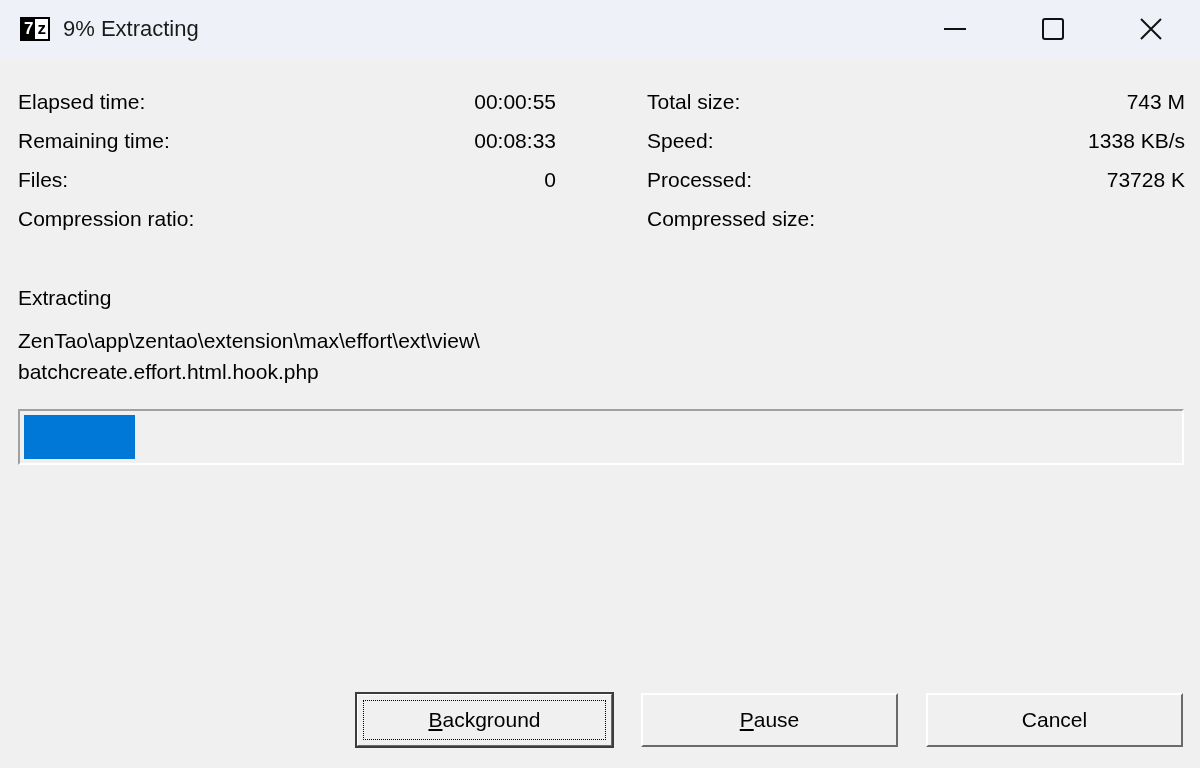  What do you see at coordinates (550, 179) in the screenshot?
I see `stat-value: 0` at bounding box center [550, 179].